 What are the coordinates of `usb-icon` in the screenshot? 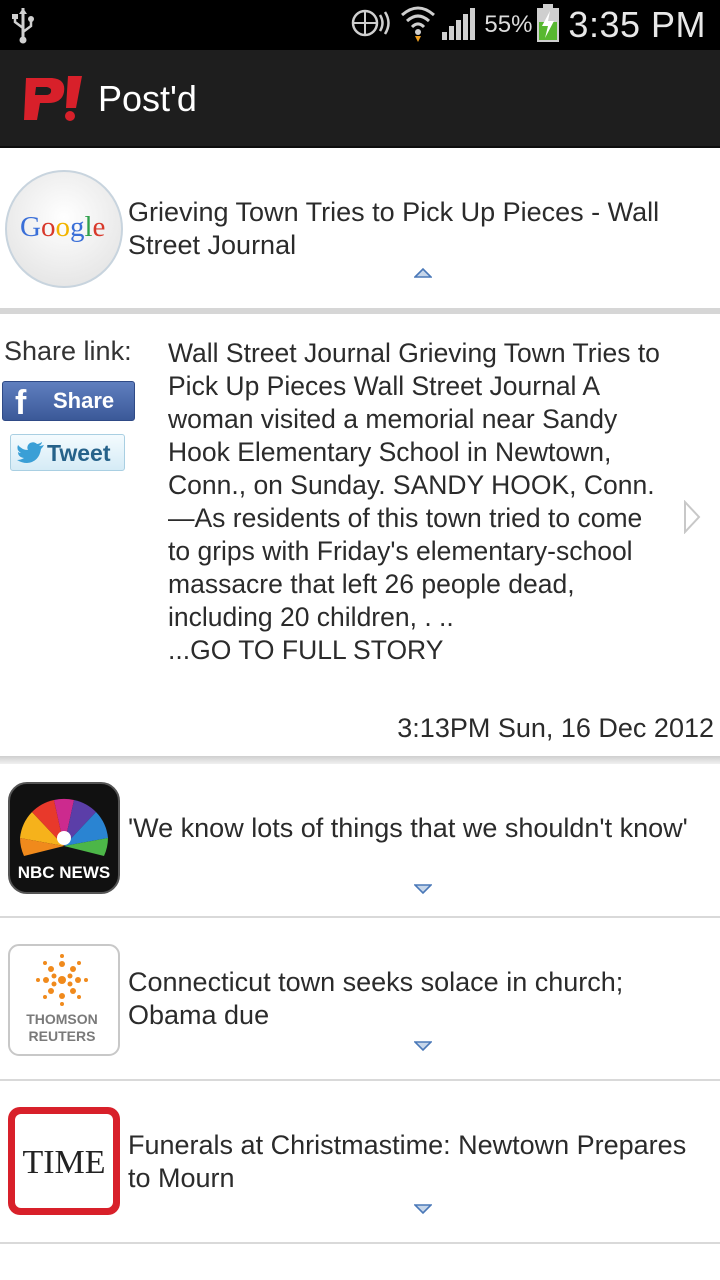 It's located at (23, 27).